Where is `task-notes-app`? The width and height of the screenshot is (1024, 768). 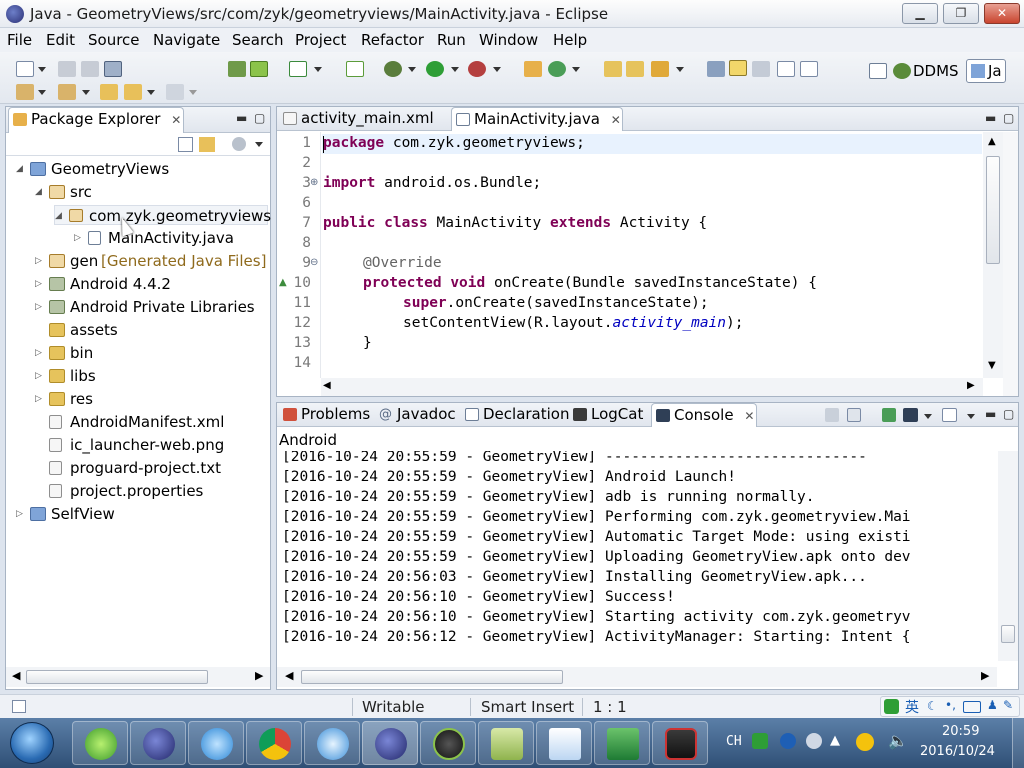 task-notes-app is located at coordinates (506, 743).